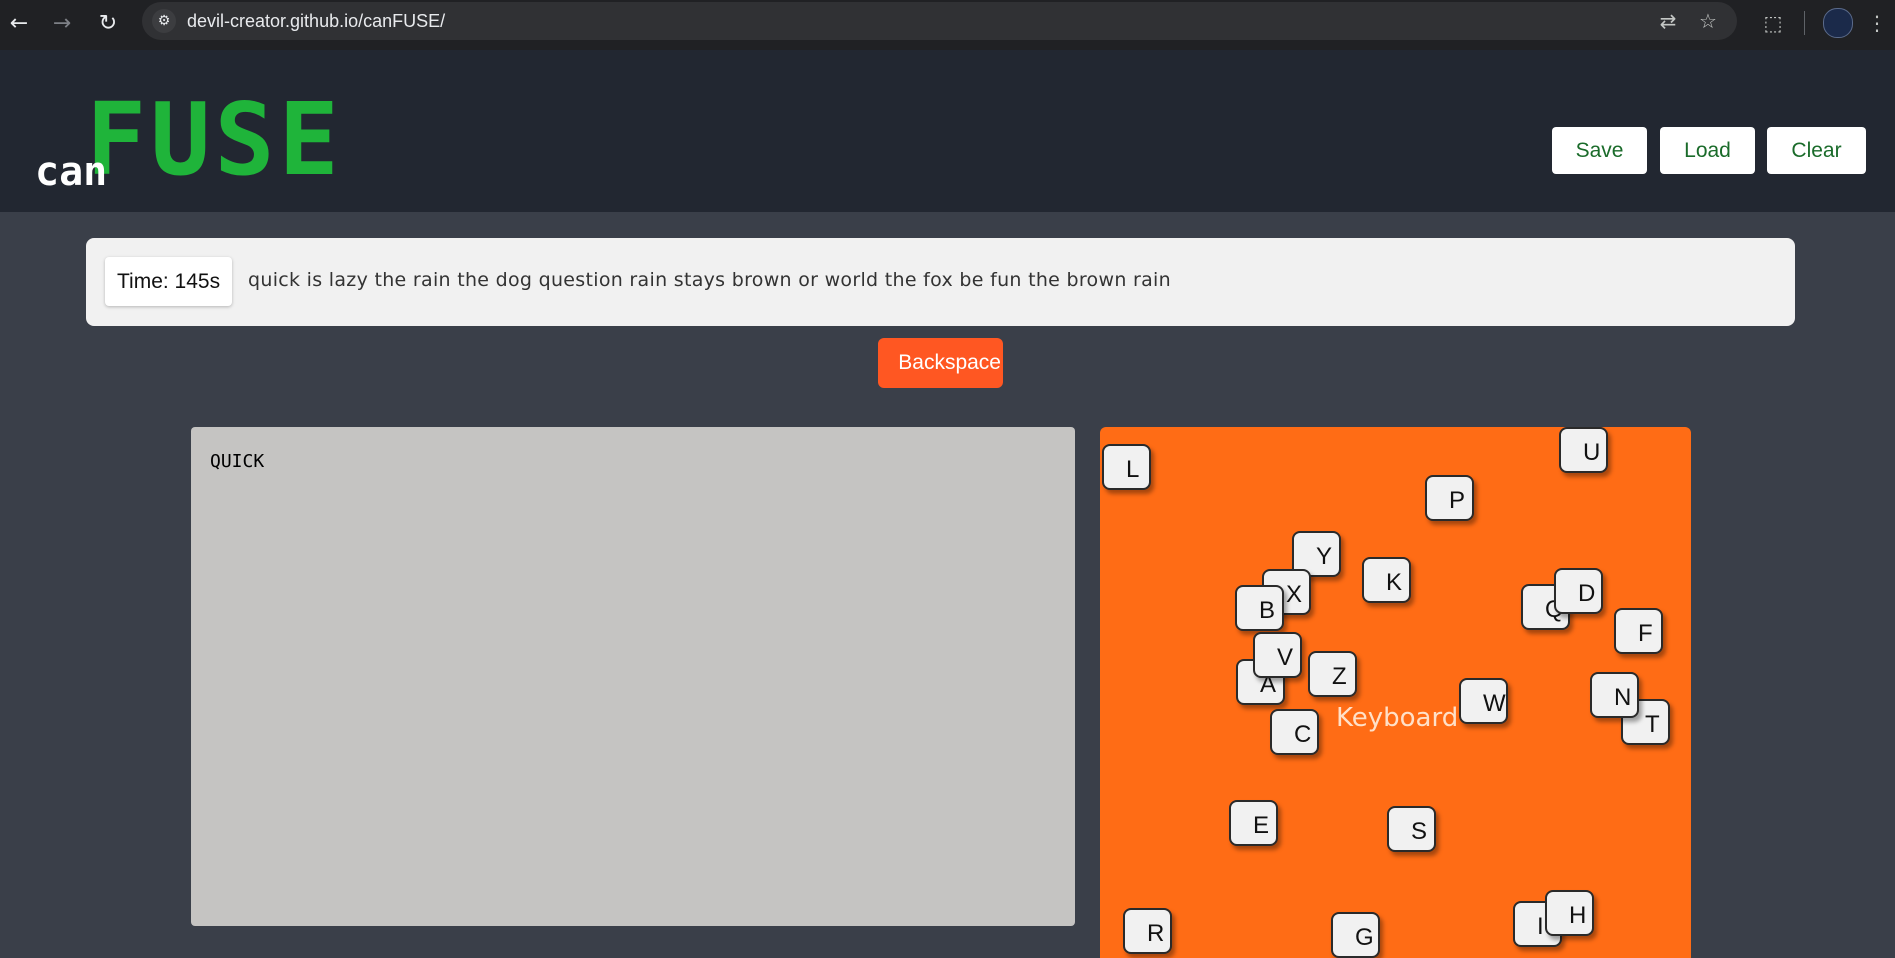  I want to click on key-r: R, so click(1147, 931).